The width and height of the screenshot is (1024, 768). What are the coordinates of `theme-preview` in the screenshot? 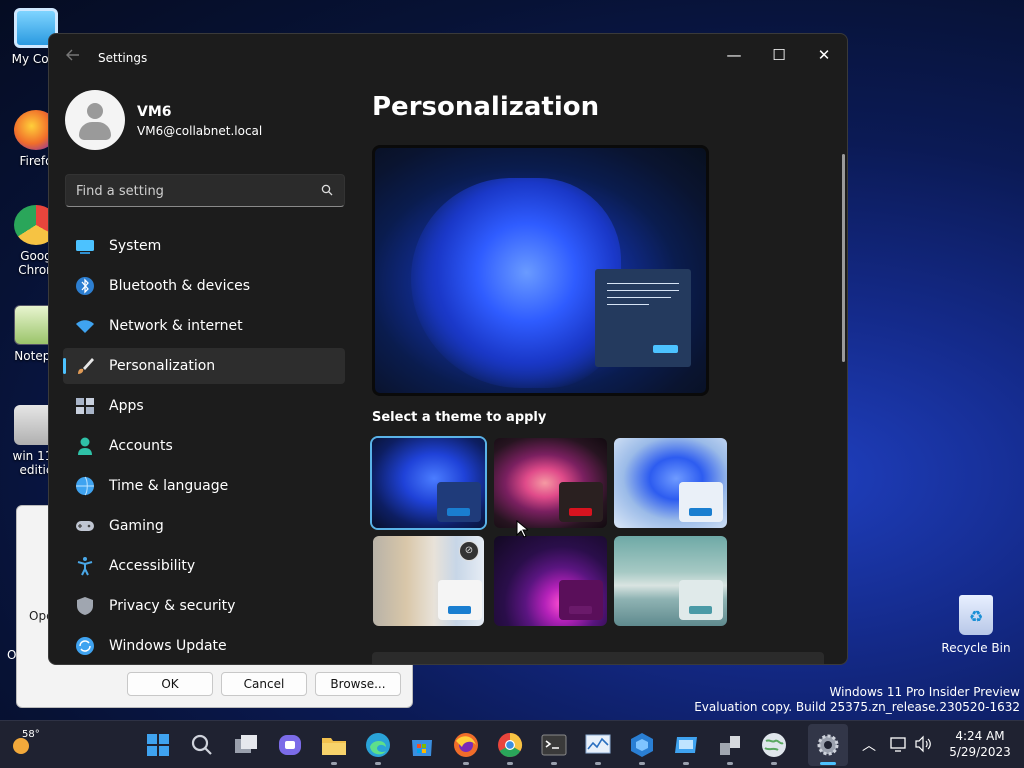 It's located at (540, 270).